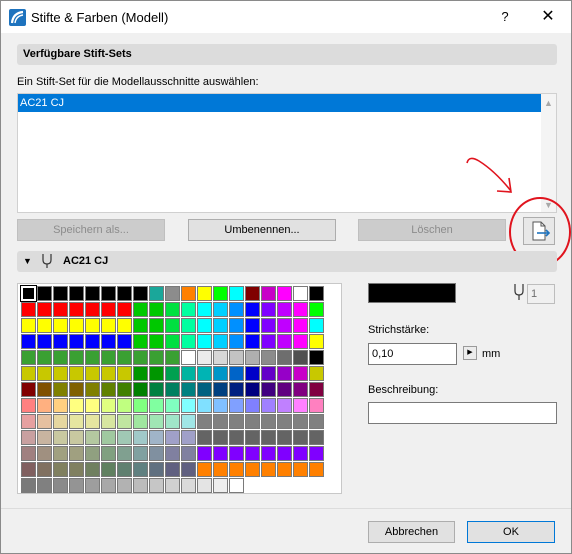  I want to click on thickness-input: 0,10, so click(412, 354).